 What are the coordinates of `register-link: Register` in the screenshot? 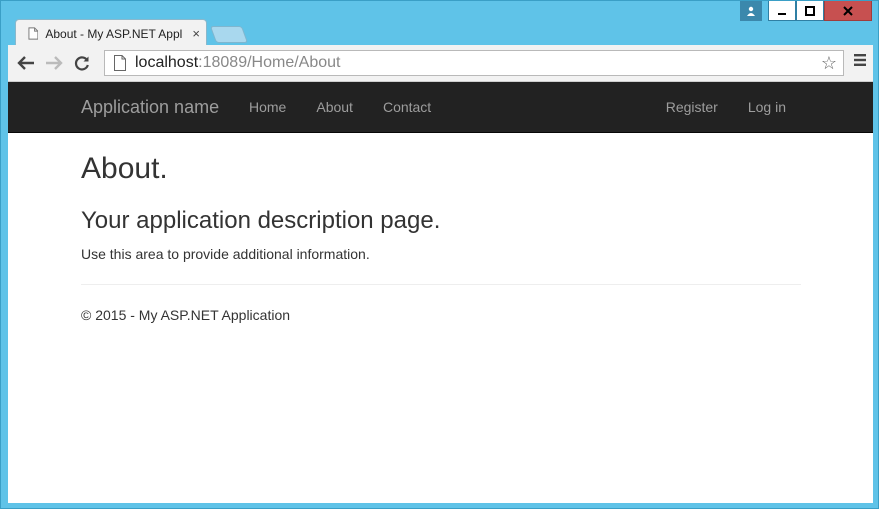 It's located at (692, 107).